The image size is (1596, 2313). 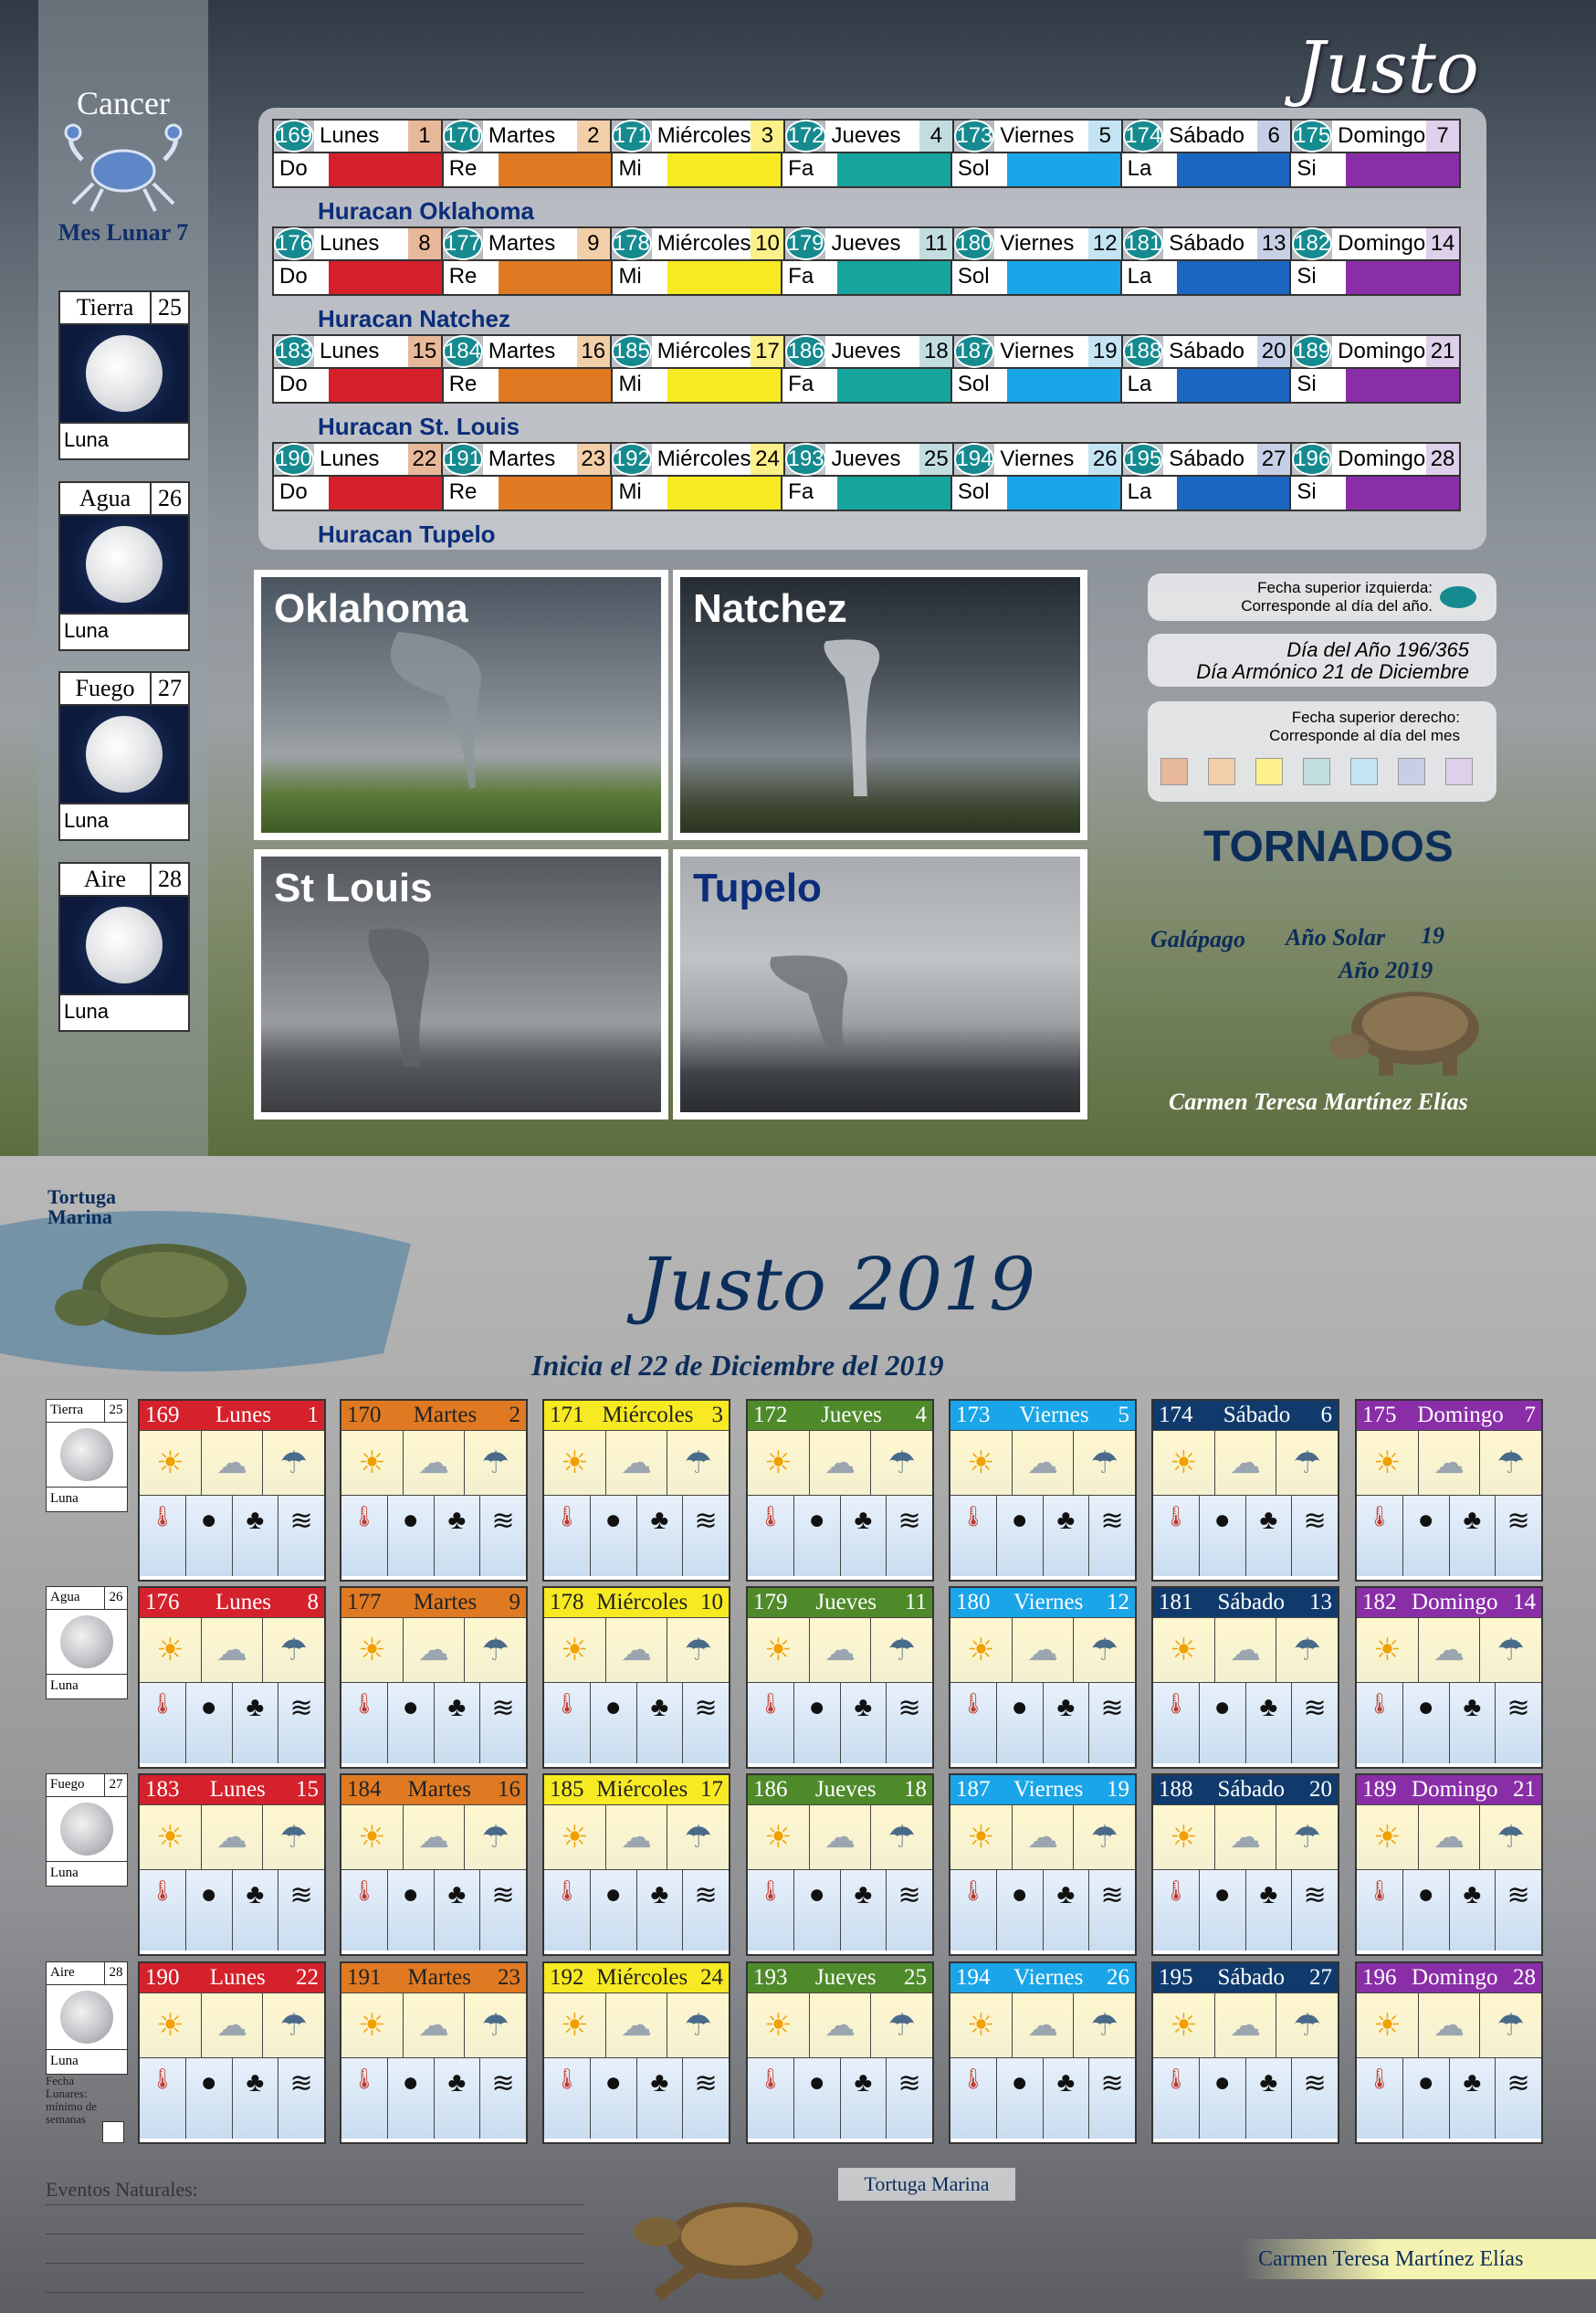 I want to click on day-card: 184 Martes 16 ☀ ☁ ☂ 🌡 ● ♣ ≋, so click(x=434, y=1864).